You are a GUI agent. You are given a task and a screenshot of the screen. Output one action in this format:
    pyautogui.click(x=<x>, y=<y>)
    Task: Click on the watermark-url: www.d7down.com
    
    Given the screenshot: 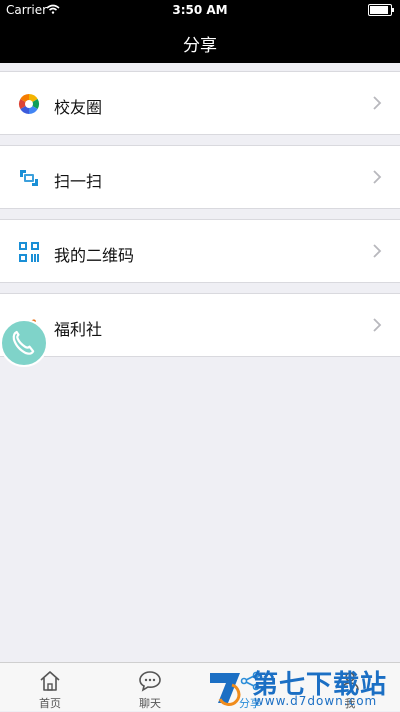 What is the action you would take?
    pyautogui.click(x=316, y=701)
    